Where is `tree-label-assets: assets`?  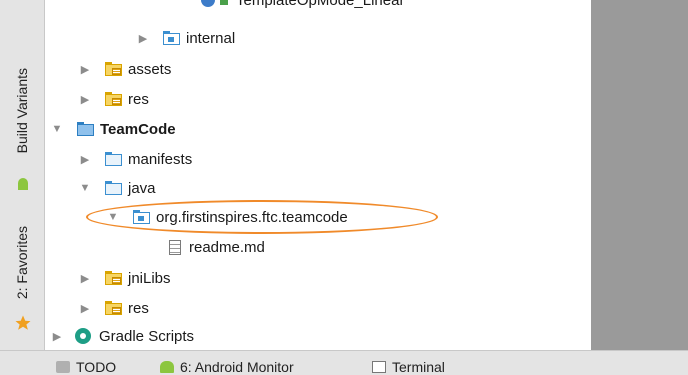 tree-label-assets: assets is located at coordinates (150, 69).